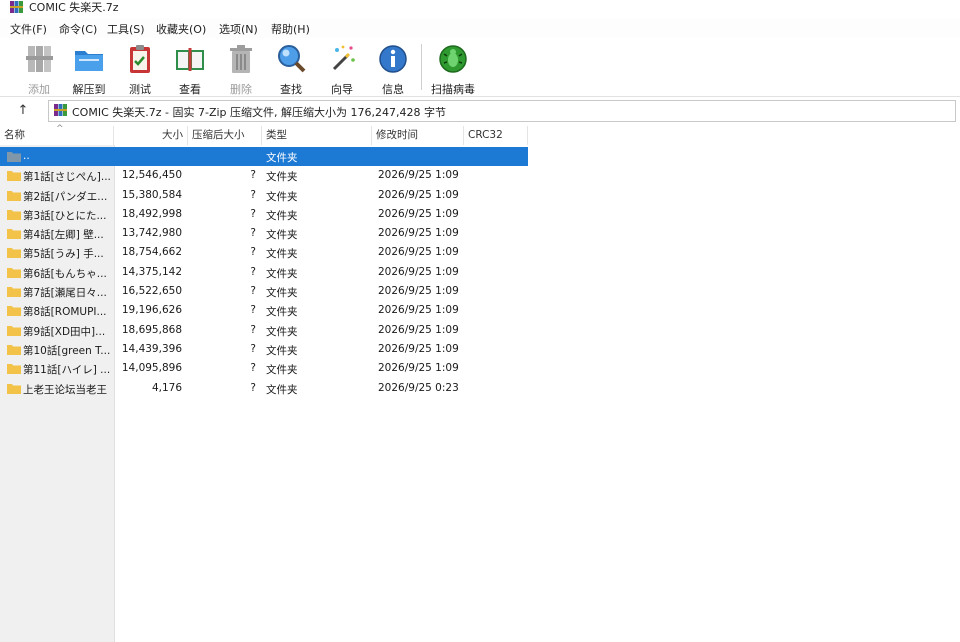 The width and height of the screenshot is (960, 642). I want to click on menu-options: 选项(N), so click(238, 29).